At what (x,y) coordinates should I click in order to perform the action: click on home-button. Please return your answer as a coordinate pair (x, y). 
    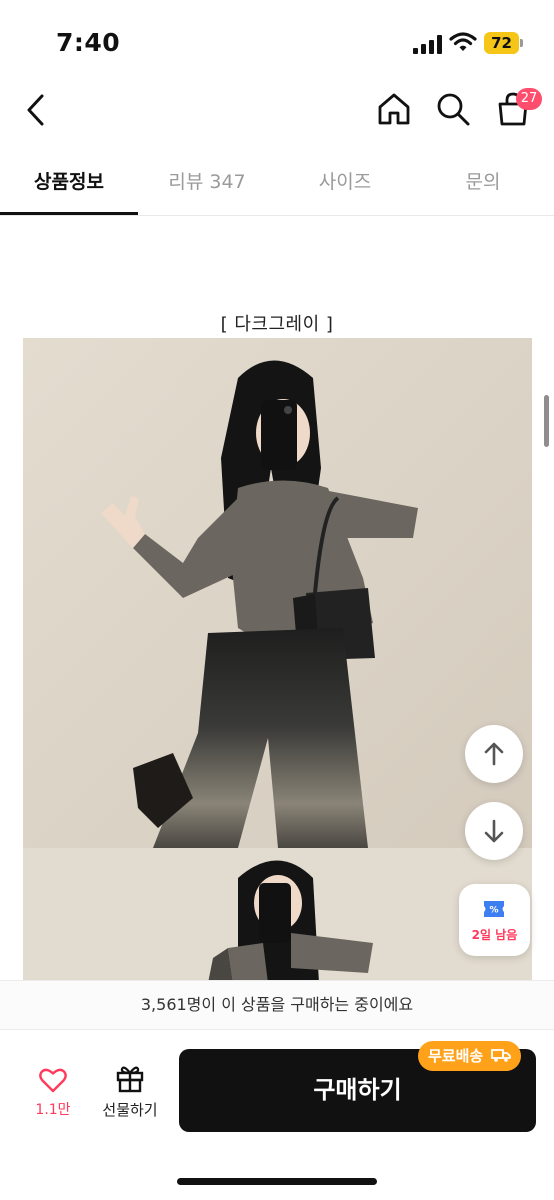
    Looking at the image, I should click on (394, 109).